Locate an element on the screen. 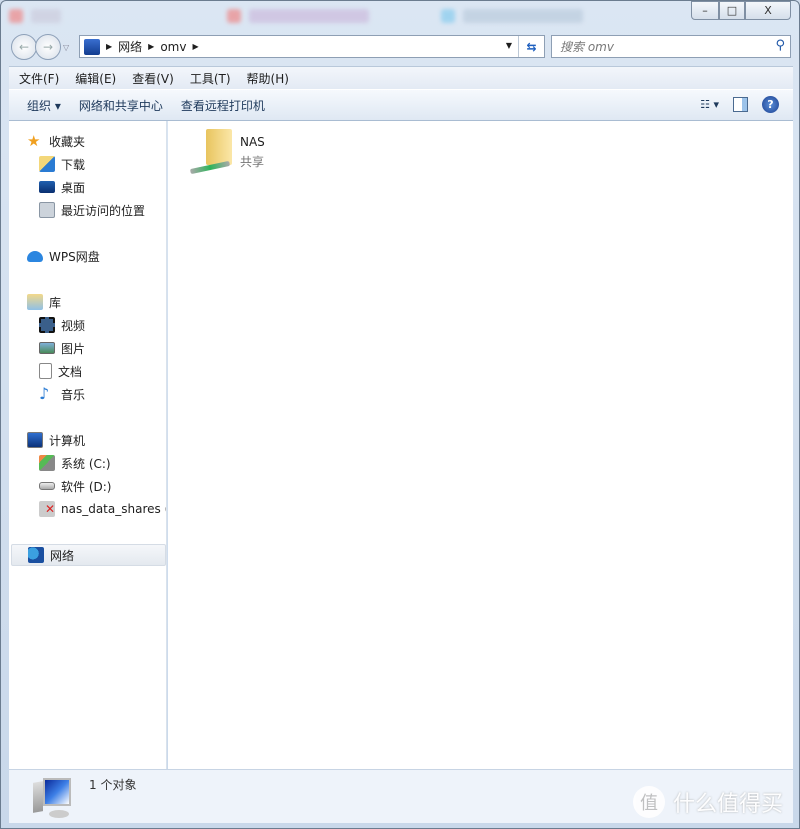 This screenshot has width=800, height=829. sidebar-item-documents: 文档 is located at coordinates (60, 371).